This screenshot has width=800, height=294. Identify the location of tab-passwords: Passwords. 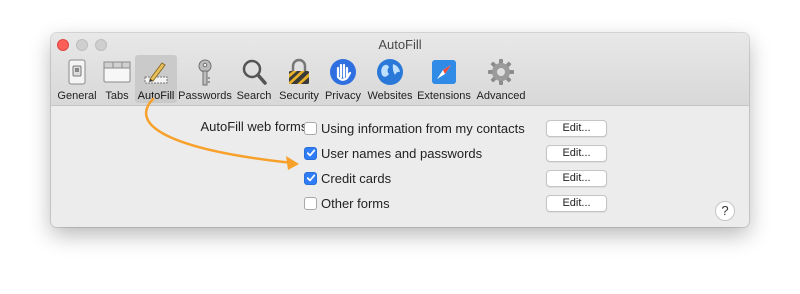
(205, 79).